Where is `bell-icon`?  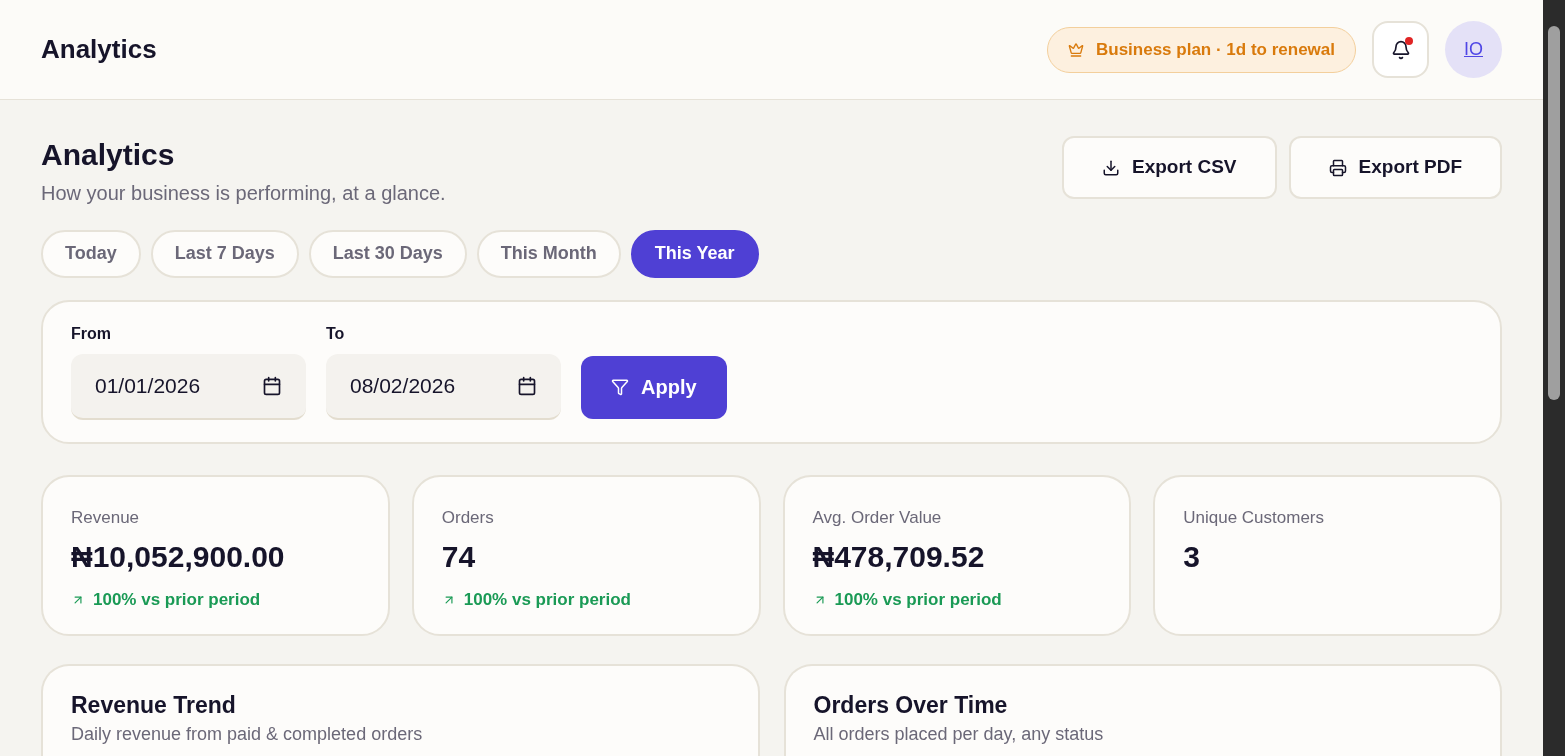
bell-icon is located at coordinates (1400, 49).